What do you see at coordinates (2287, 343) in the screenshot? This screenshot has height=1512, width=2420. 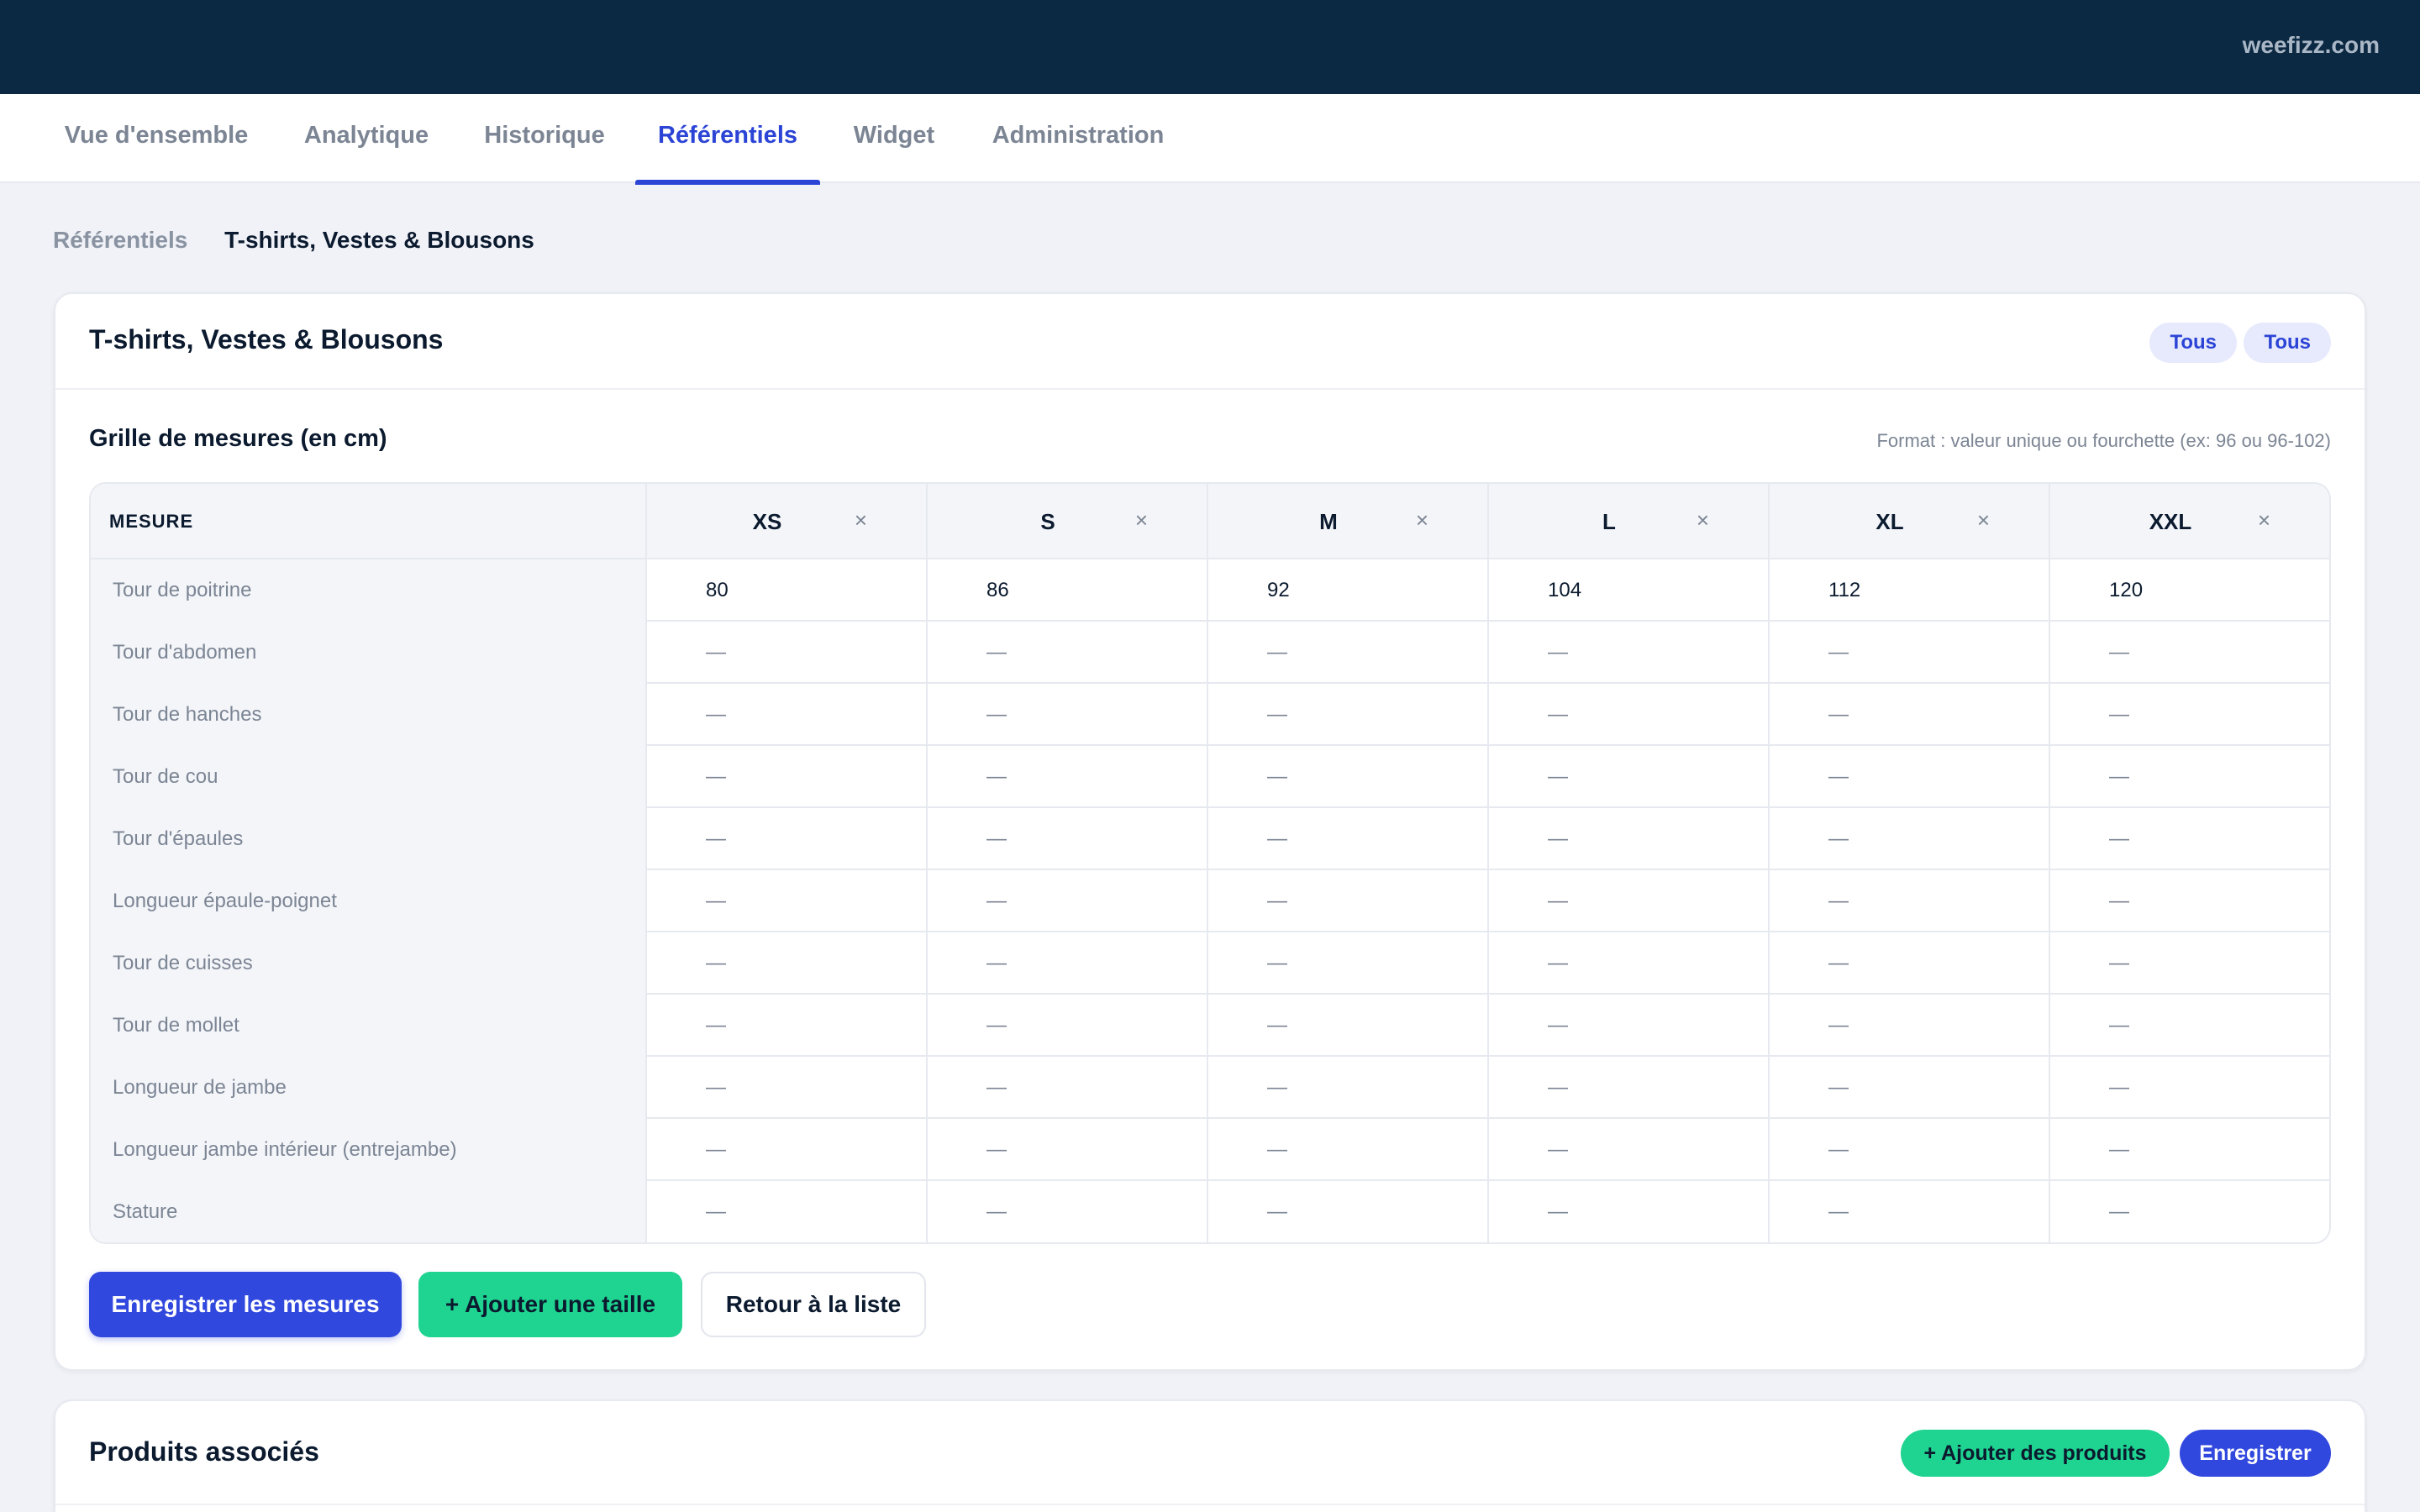 I see `filter-pill-2: Tous` at bounding box center [2287, 343].